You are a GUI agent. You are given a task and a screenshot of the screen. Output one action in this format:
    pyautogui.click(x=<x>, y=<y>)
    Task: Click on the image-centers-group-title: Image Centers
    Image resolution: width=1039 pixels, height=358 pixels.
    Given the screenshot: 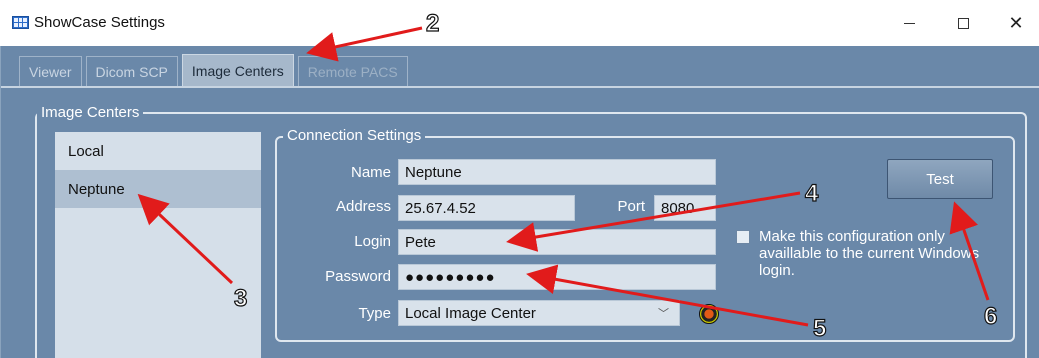 What is the action you would take?
    pyautogui.click(x=90, y=112)
    